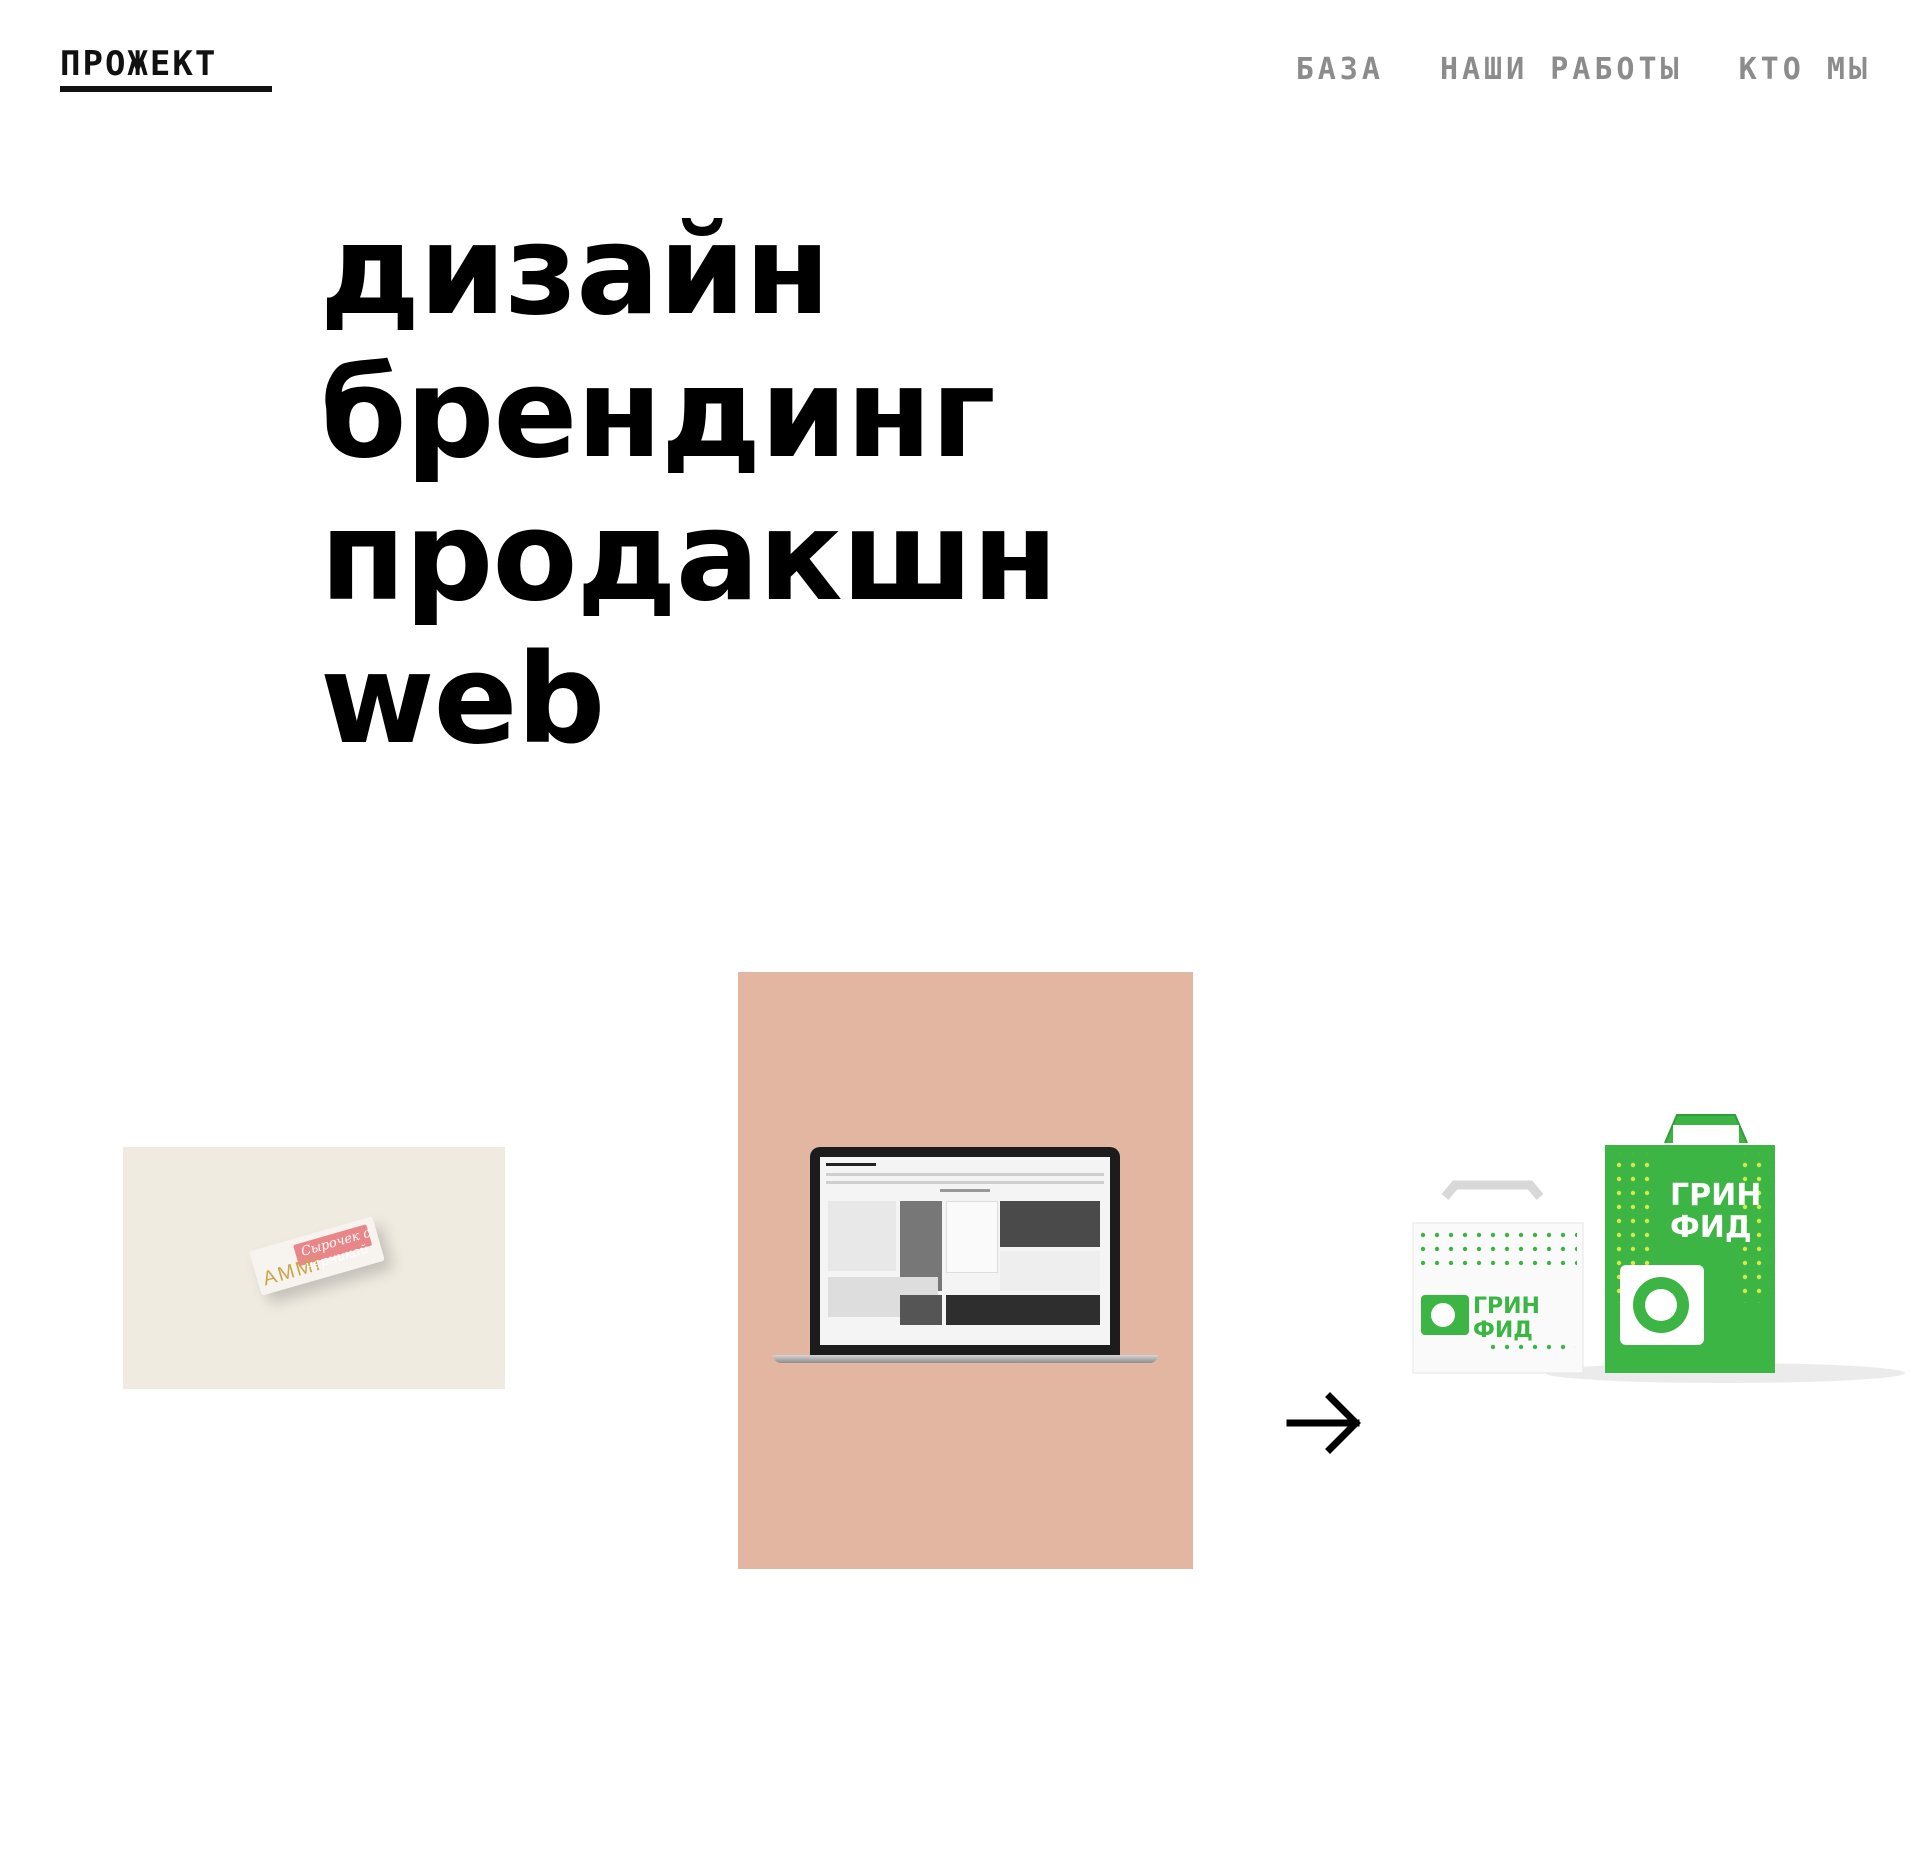  I want to click on laptop-display, so click(965, 1251).